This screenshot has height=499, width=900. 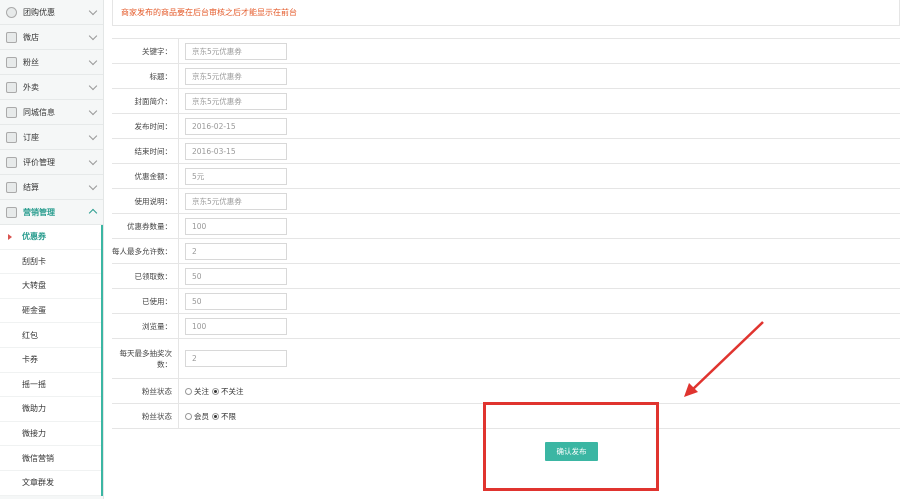 What do you see at coordinates (39, 112) in the screenshot?
I see `sidebar-item-label: 同城信息` at bounding box center [39, 112].